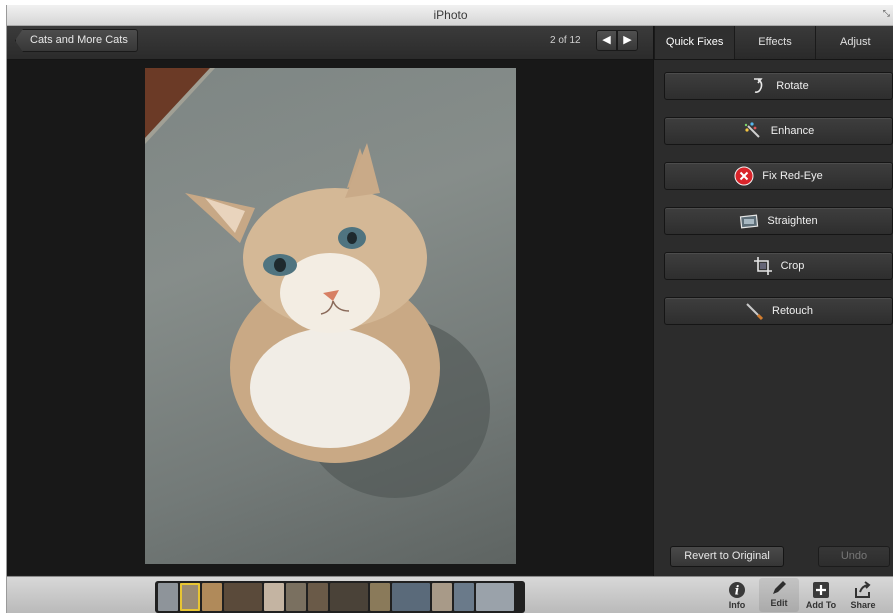 This screenshot has height=613, width=893. What do you see at coordinates (76, 40) in the screenshot?
I see `back-to-album-button: Cats and More Cats` at bounding box center [76, 40].